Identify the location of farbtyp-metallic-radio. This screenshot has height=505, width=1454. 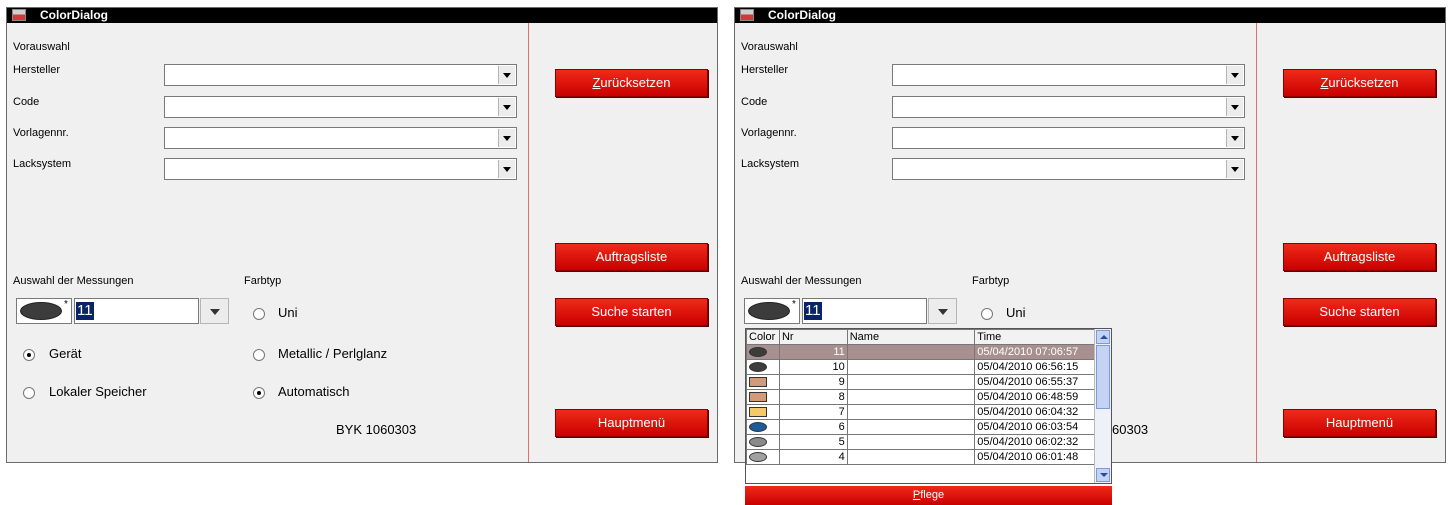
(259, 355).